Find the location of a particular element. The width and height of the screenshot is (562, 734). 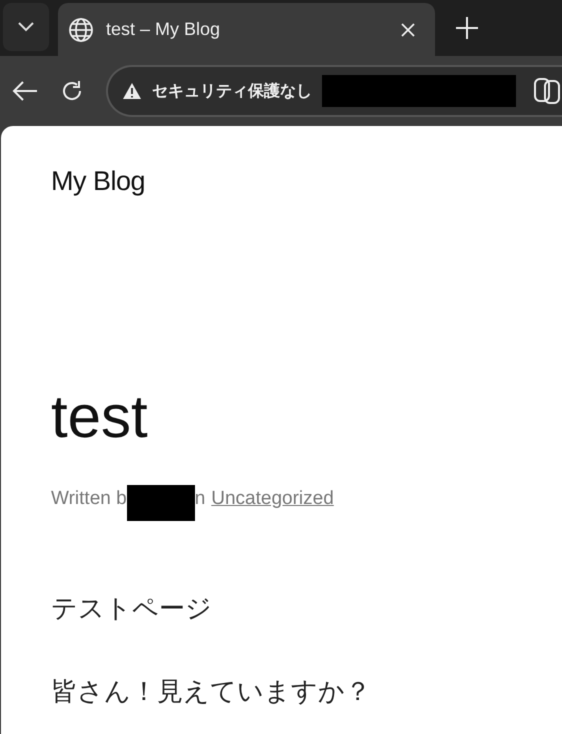

security-label: セキュリティ保護なし is located at coordinates (232, 91).